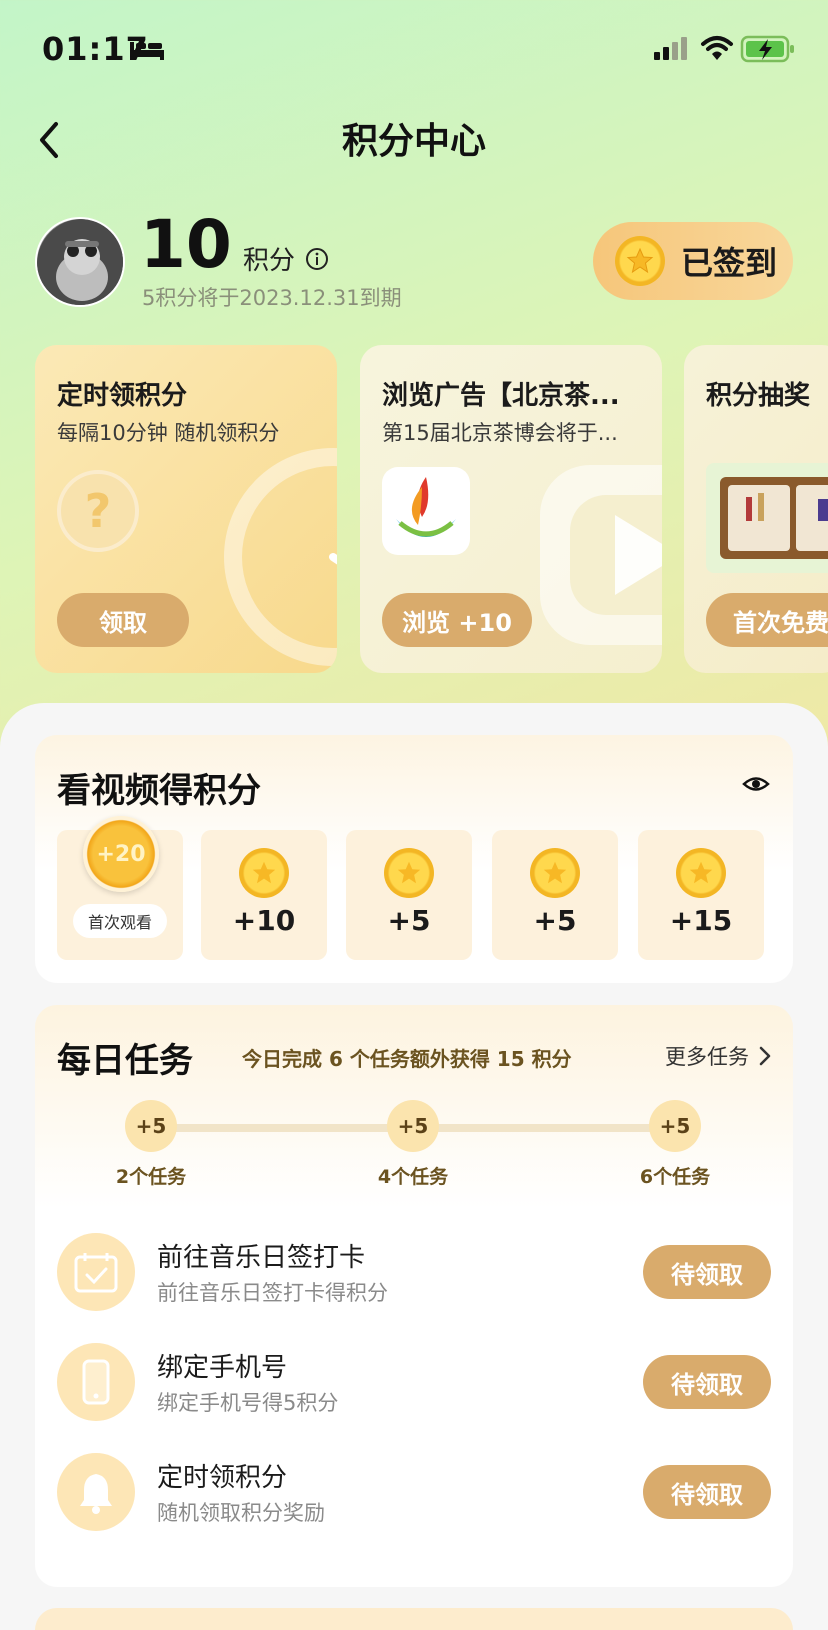  I want to click on task-row: 定时领积分 随机领取积分奖励 待领取, so click(414, 1493).